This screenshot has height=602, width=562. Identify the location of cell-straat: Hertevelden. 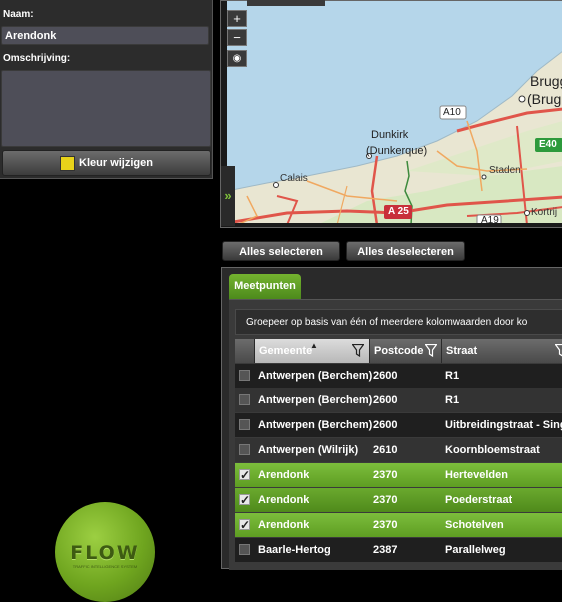
(476, 475).